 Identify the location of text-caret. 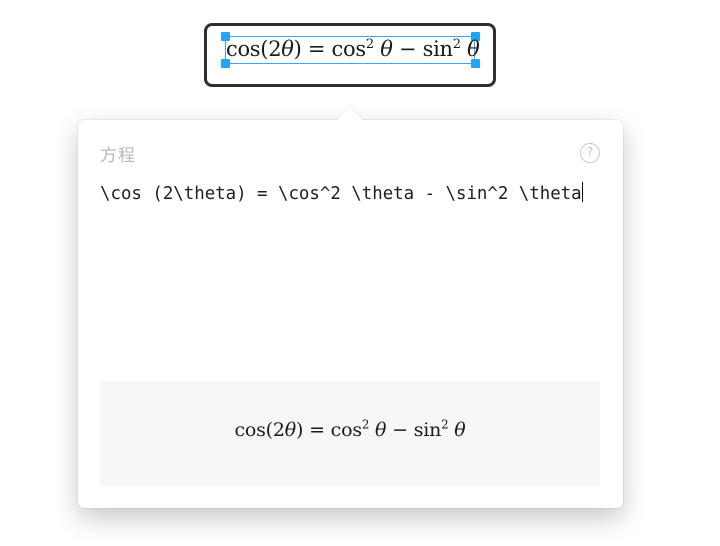
(582, 192).